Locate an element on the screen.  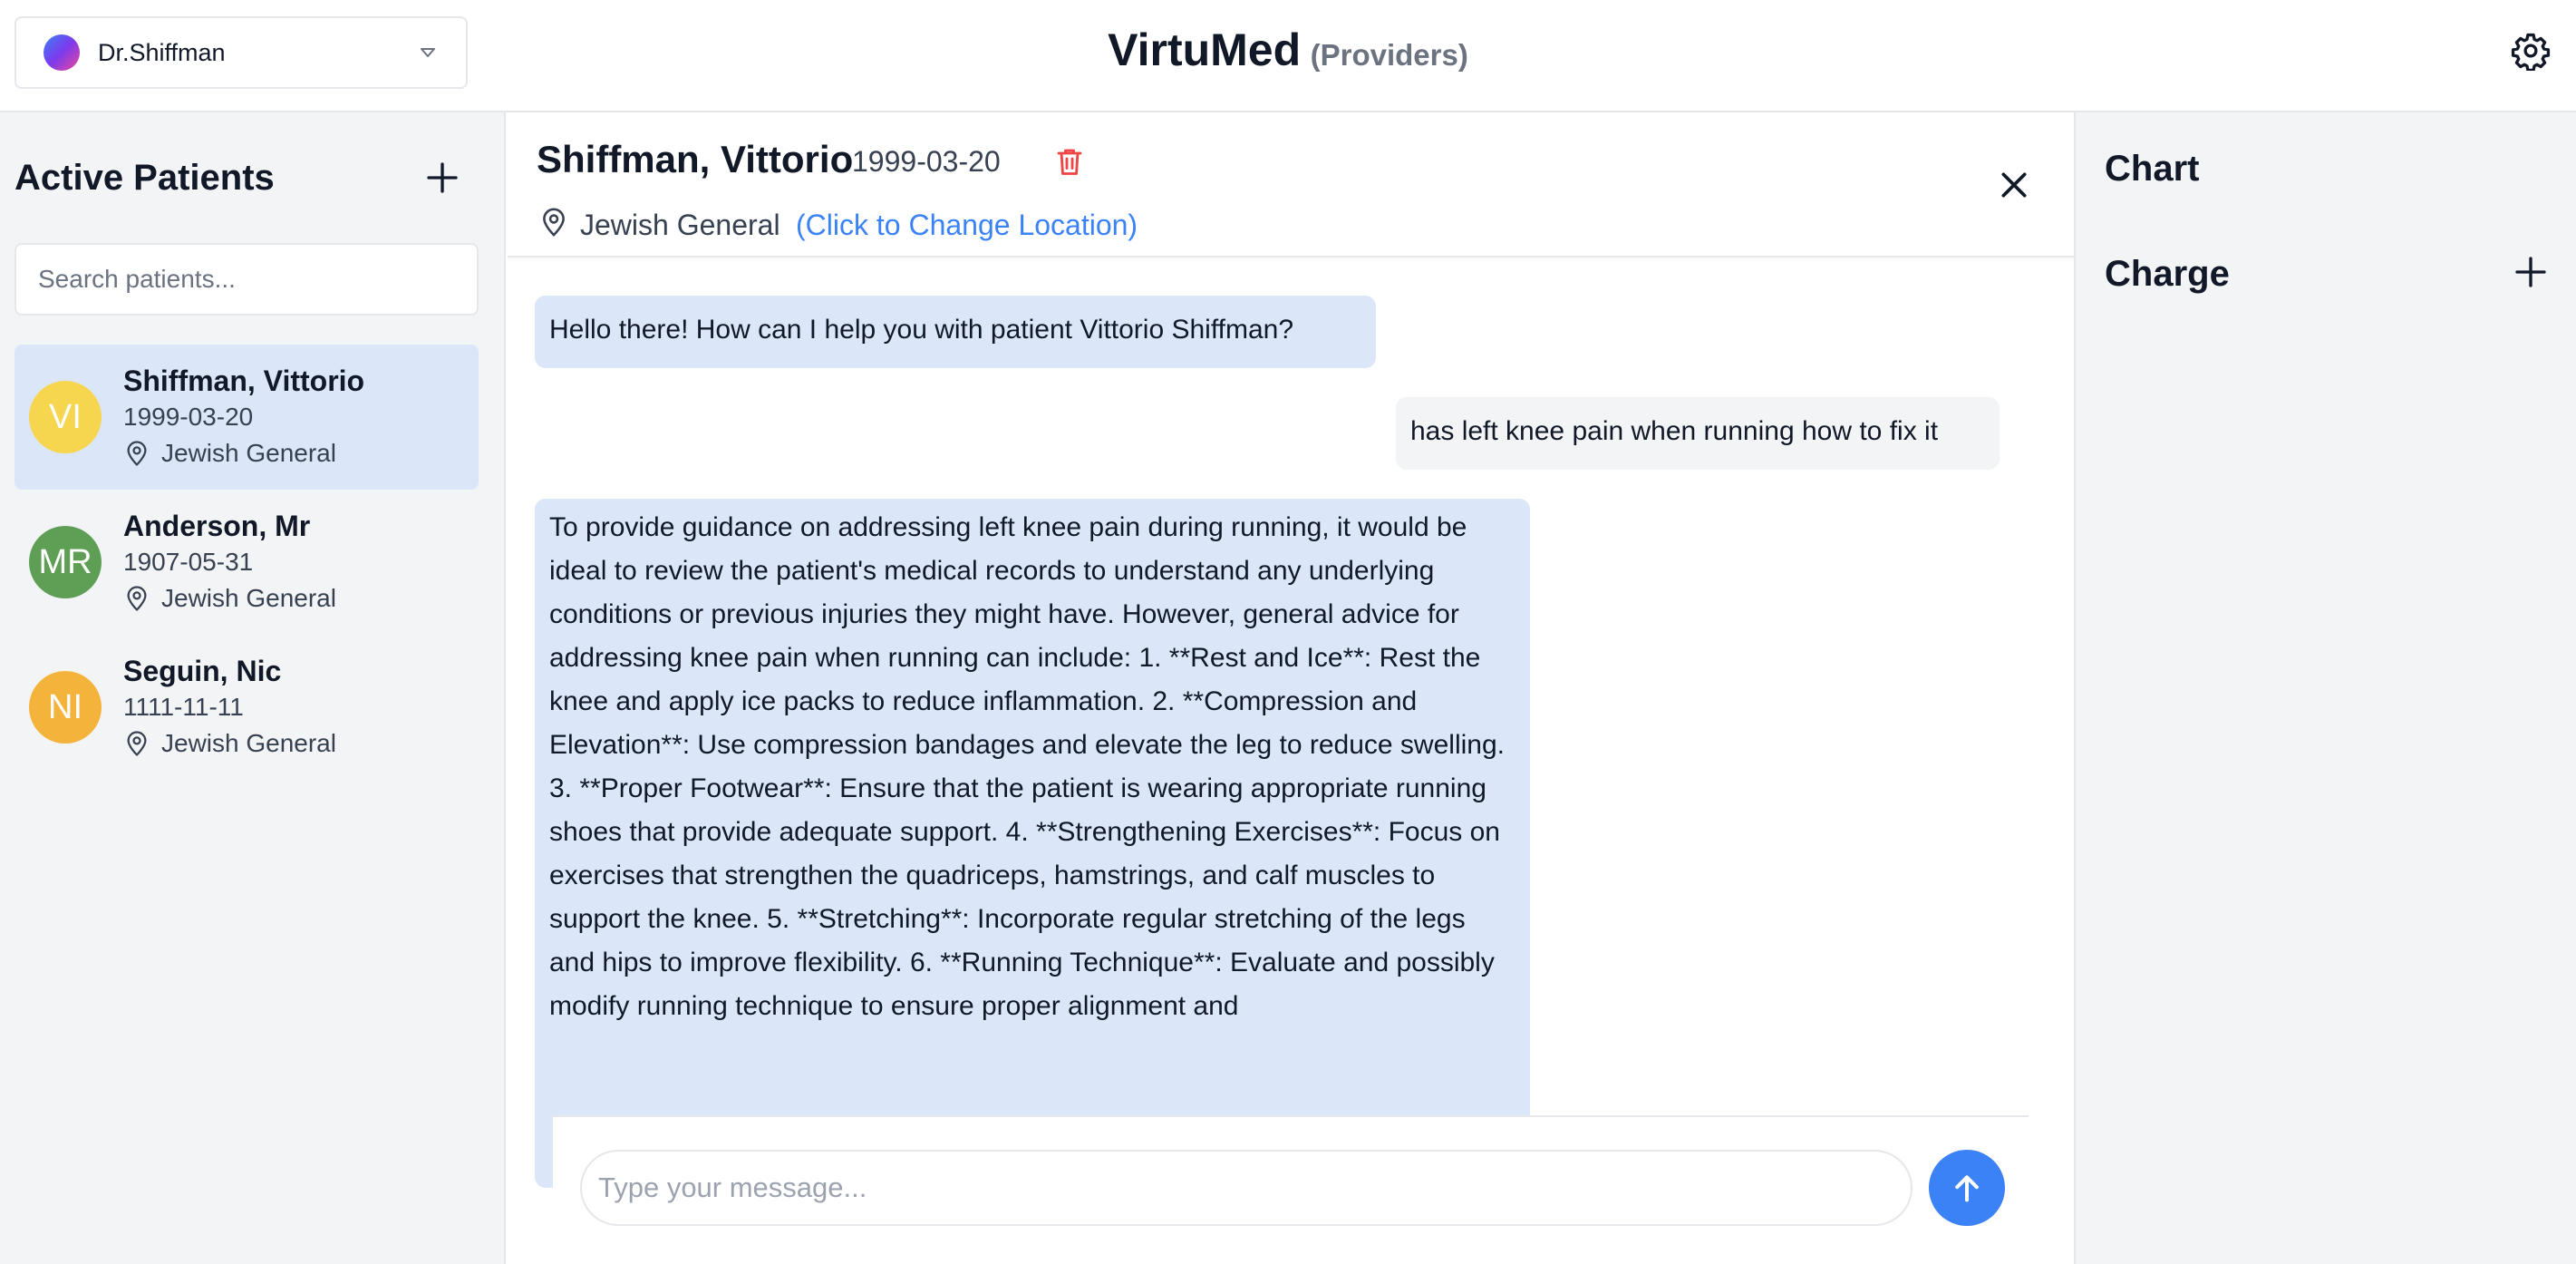
delete-patient-button is located at coordinates (1069, 162).